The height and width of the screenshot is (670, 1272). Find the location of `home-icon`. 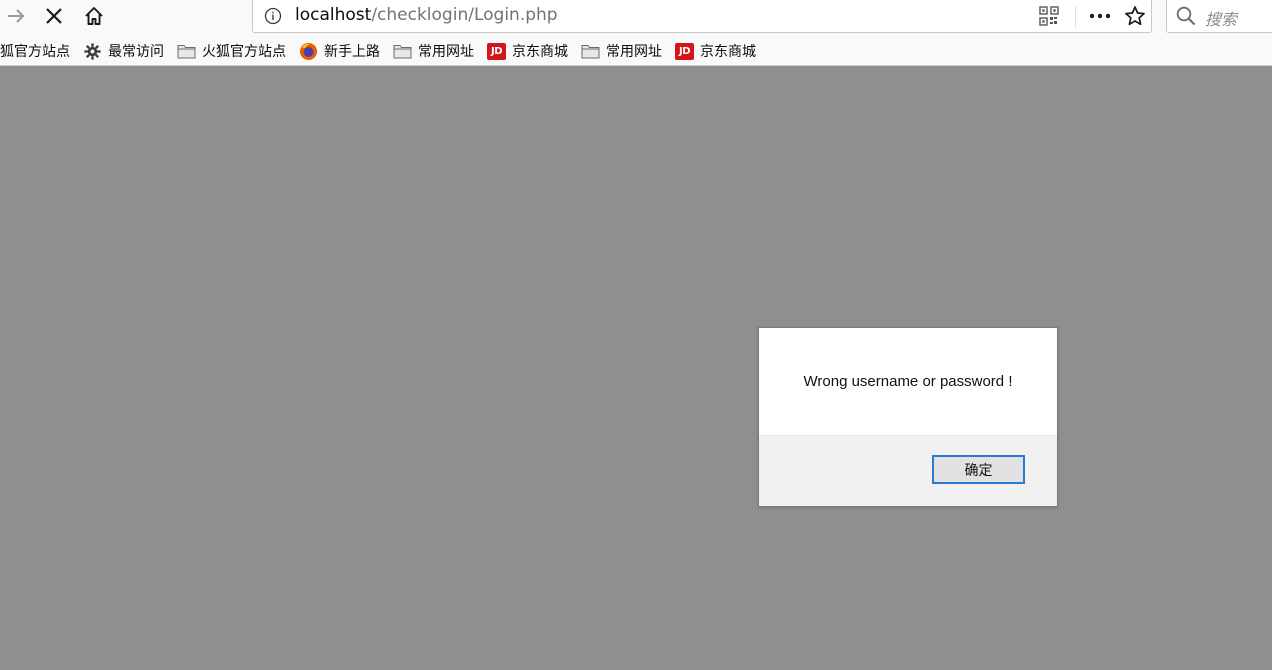

home-icon is located at coordinates (94, 16).